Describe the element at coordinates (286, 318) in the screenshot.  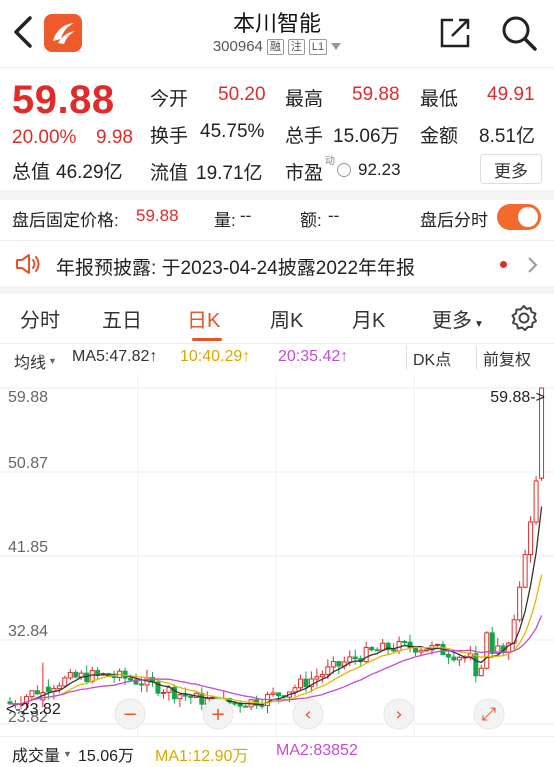
I see `tab-weekly-k: 周K` at that location.